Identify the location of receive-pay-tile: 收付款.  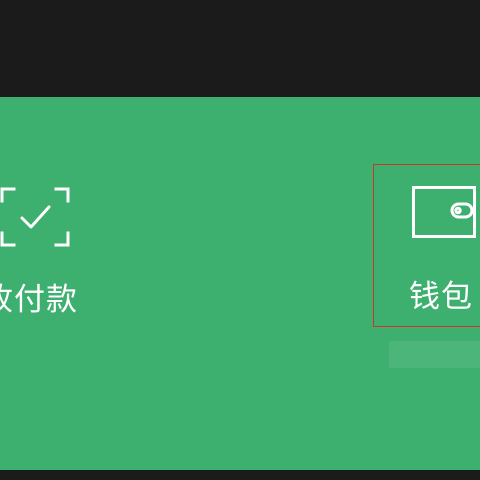
(65, 247).